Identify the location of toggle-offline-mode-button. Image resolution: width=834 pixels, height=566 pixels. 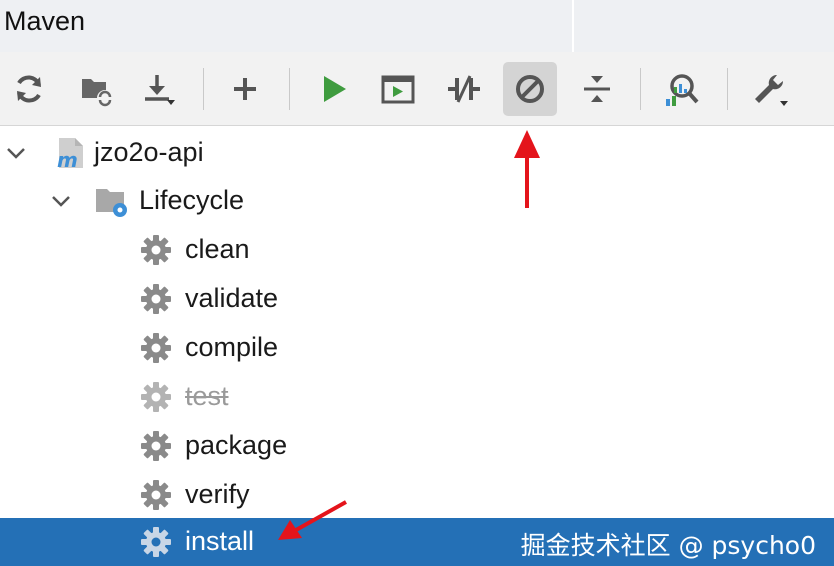
(464, 89).